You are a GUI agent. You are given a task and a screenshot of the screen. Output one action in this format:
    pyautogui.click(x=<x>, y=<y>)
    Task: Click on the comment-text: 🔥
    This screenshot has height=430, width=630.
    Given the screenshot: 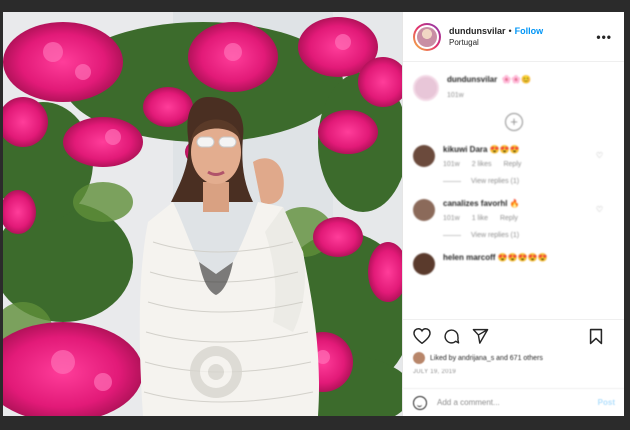 What is the action you would take?
    pyautogui.click(x=514, y=203)
    